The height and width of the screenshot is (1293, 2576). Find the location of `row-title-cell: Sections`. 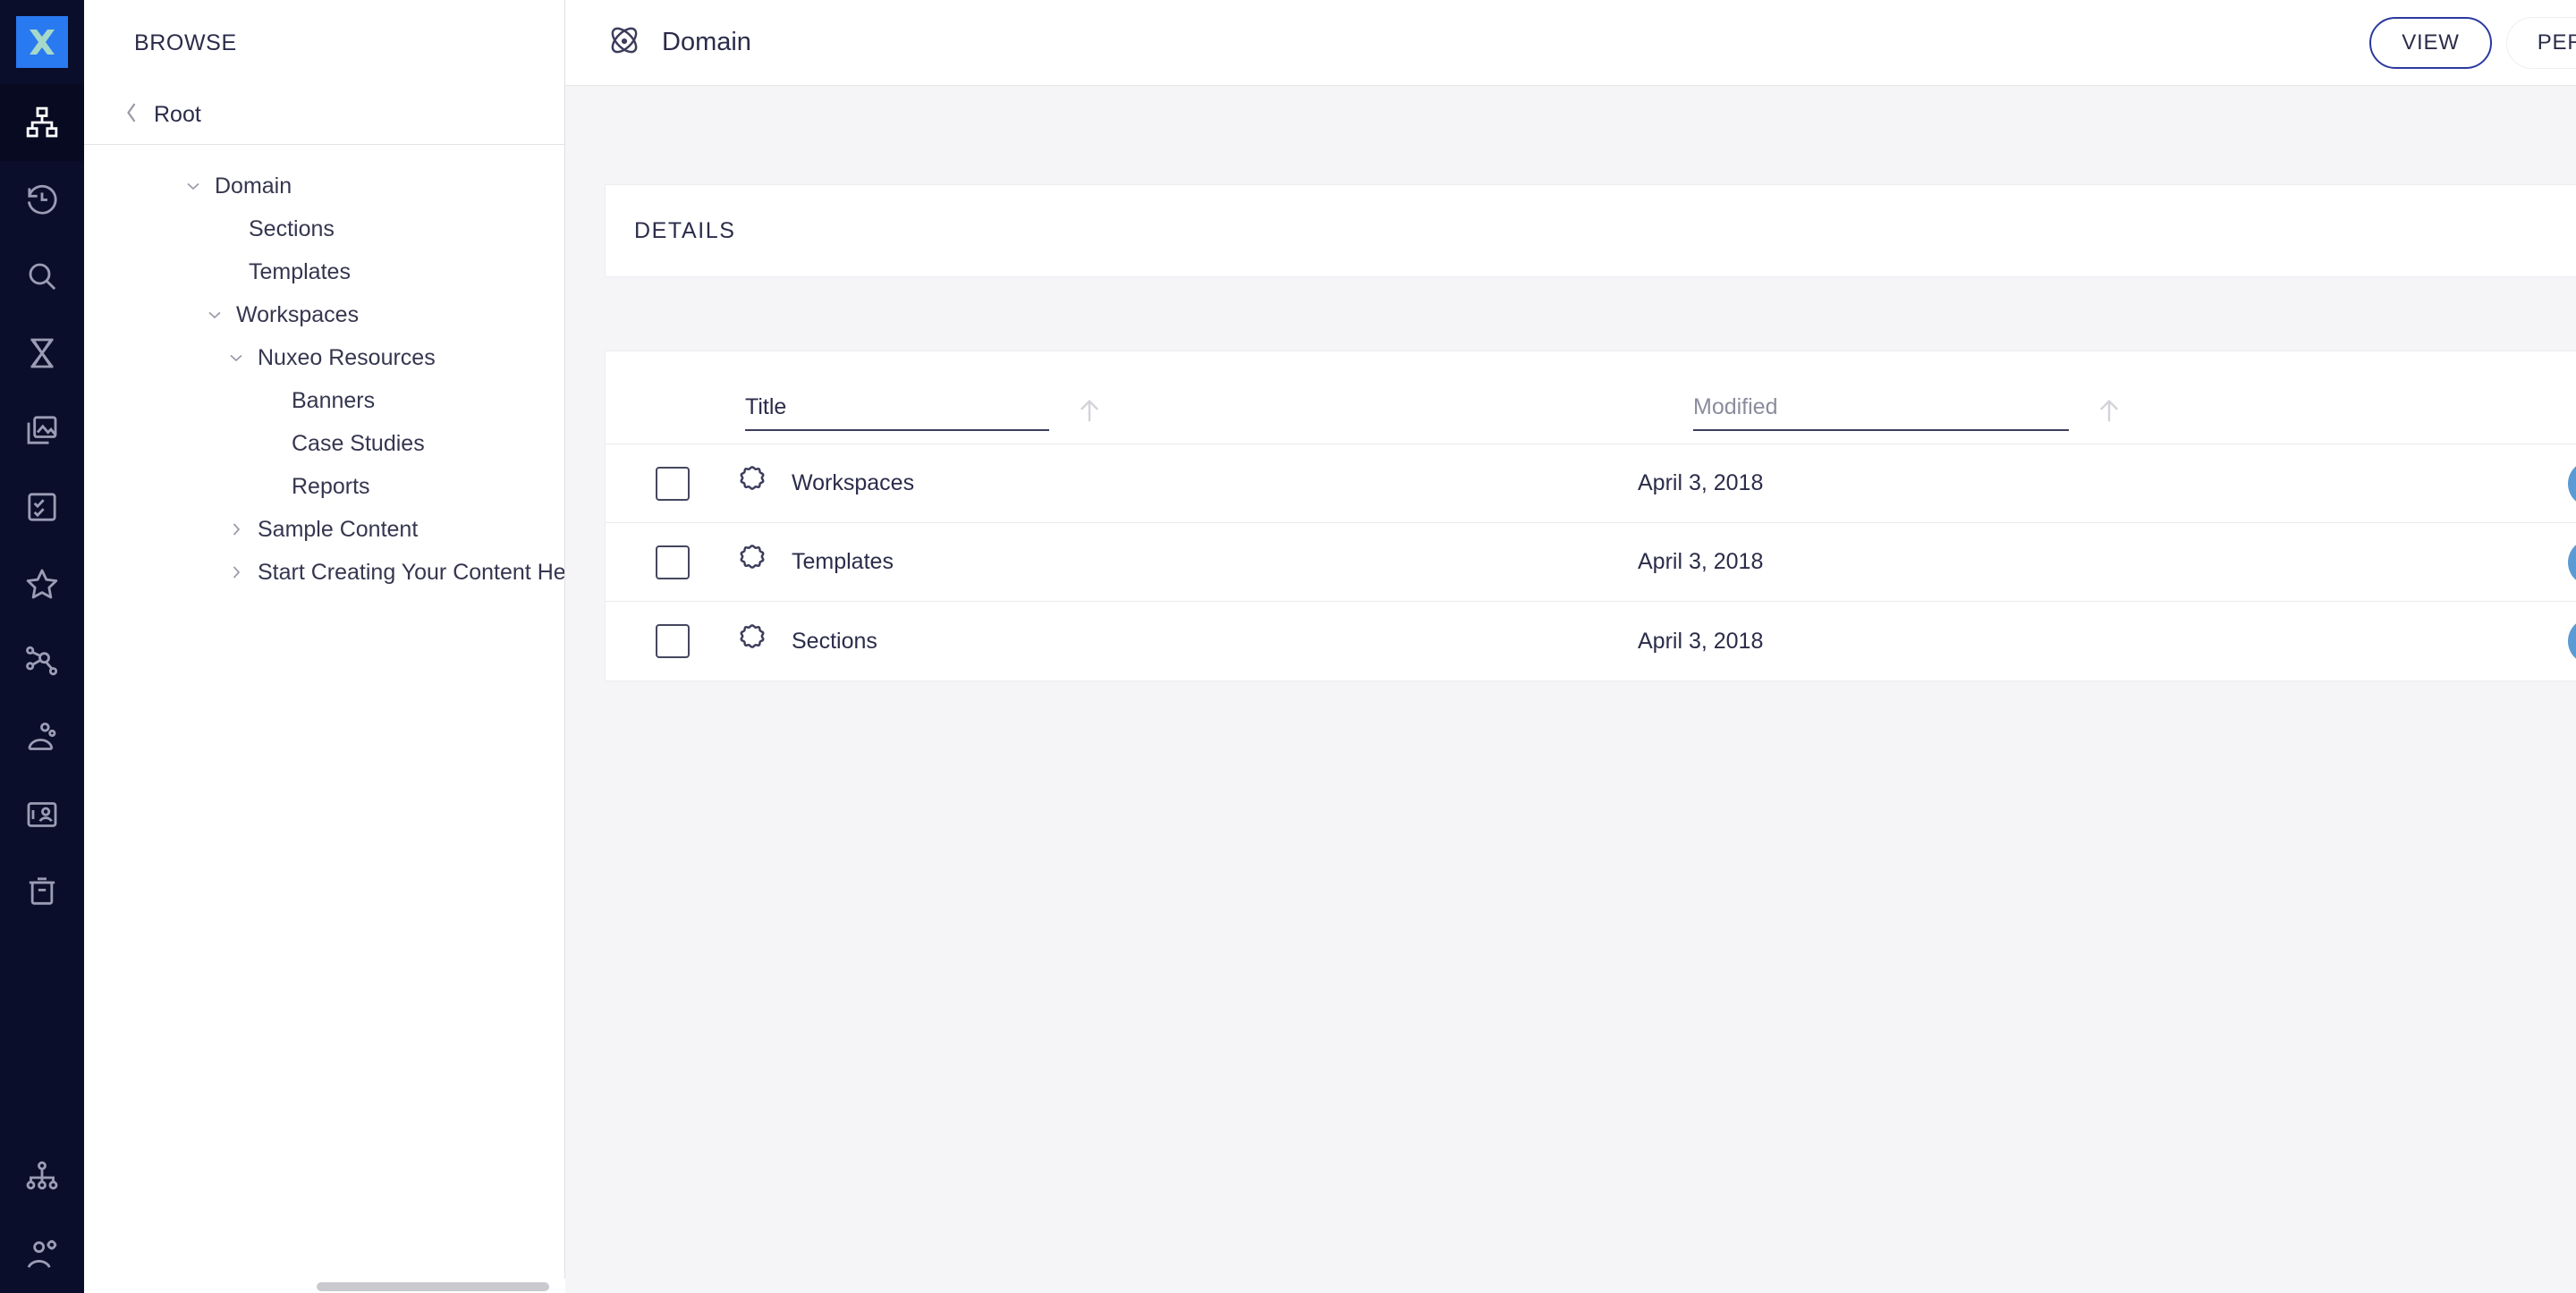

row-title-cell: Sections is located at coordinates (1208, 642).